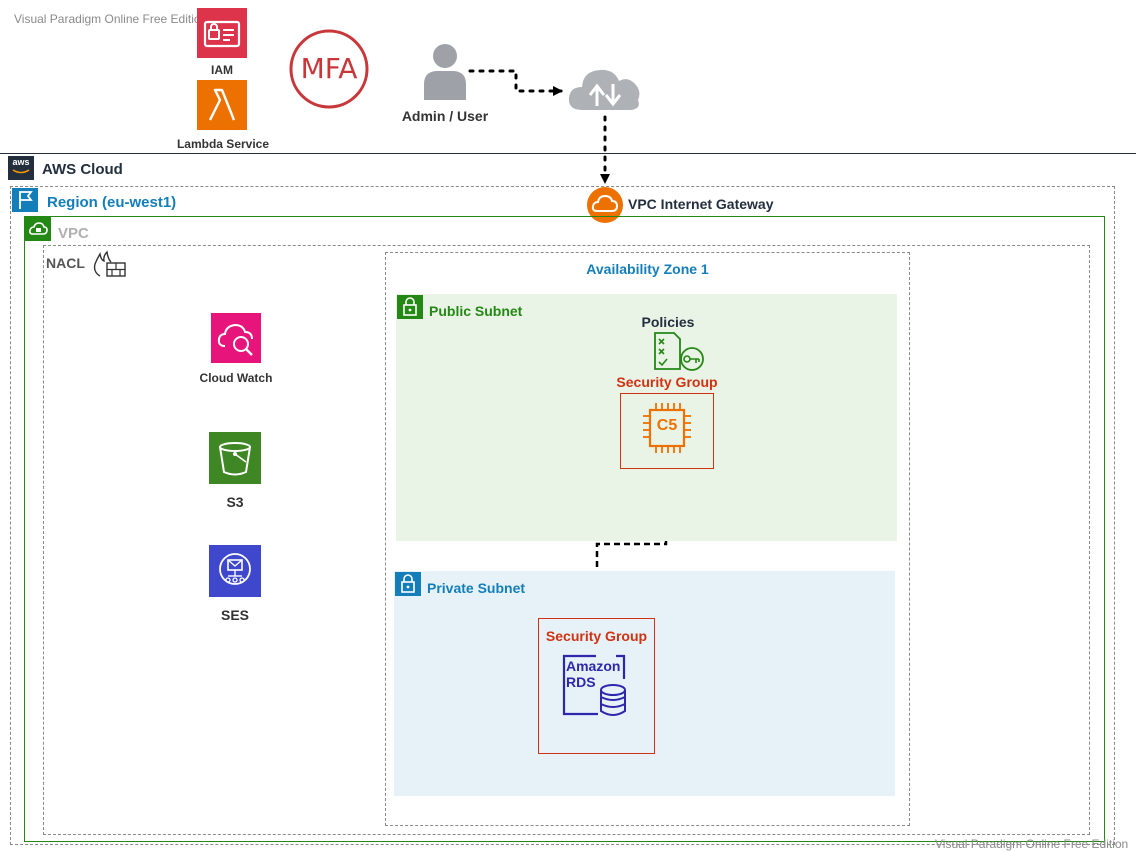 Image resolution: width=1136 pixels, height=851 pixels. I want to click on ses-label: SES, so click(234, 615).